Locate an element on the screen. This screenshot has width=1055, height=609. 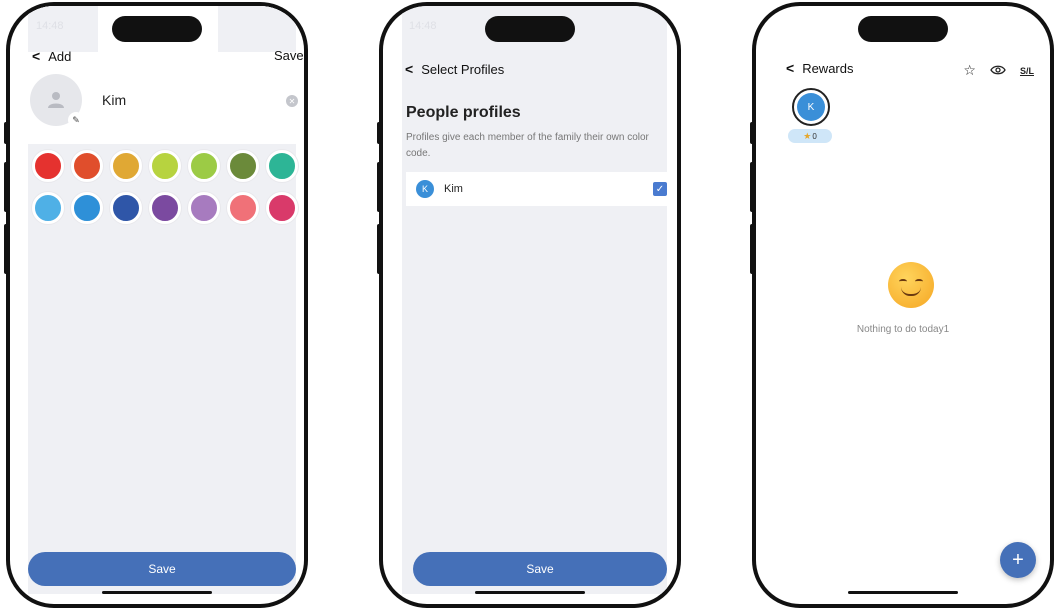
checkbox: ✓ is located at coordinates (660, 189).